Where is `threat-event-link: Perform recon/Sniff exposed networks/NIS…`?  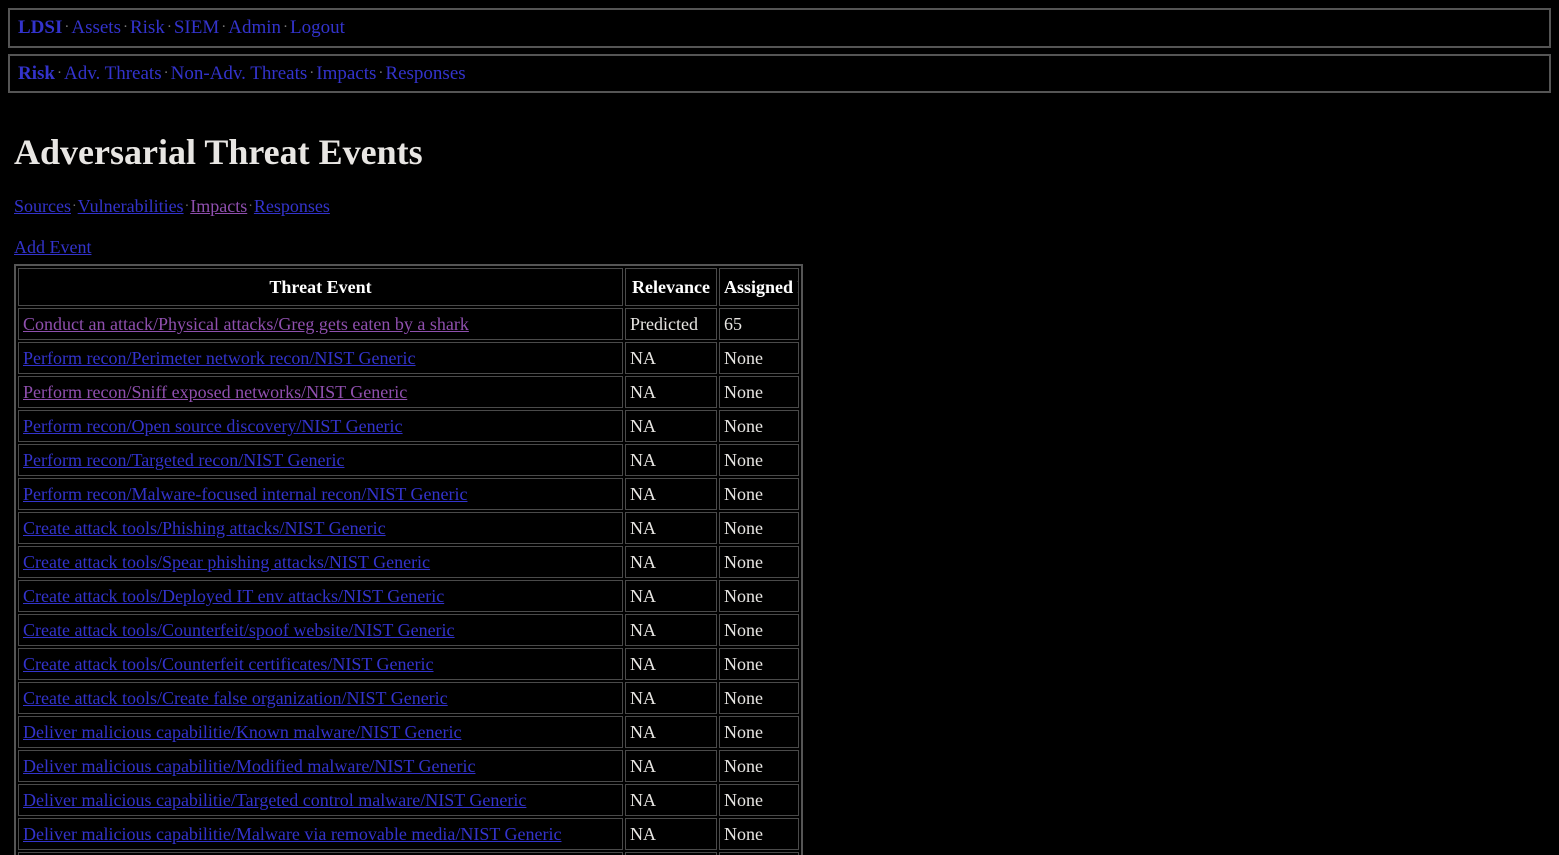 threat-event-link: Perform recon/Sniff exposed networks/NIS… is located at coordinates (215, 392).